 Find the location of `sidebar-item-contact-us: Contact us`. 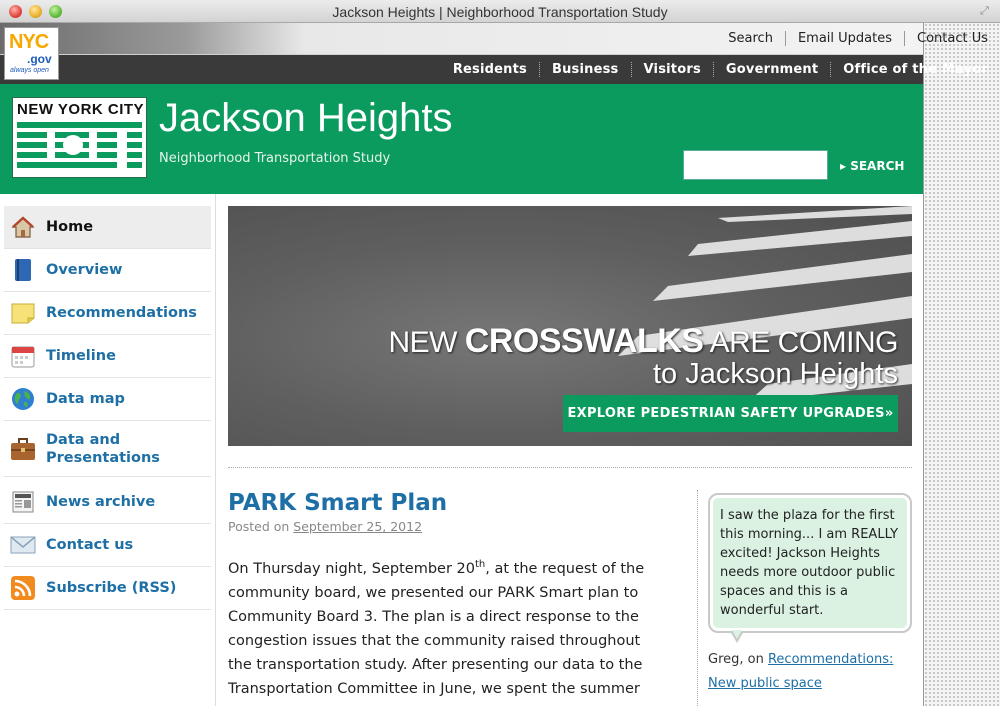

sidebar-item-contact-us: Contact us is located at coordinates (107, 545).